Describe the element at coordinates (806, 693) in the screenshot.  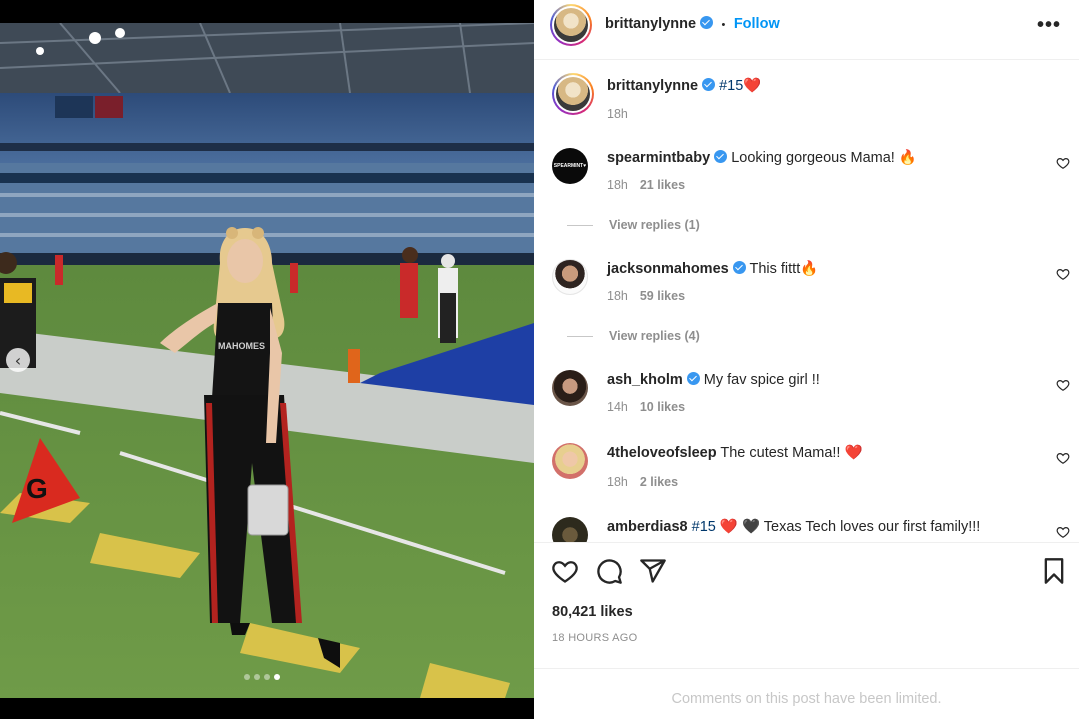
I see `comments-limited-notice: Comments on this post have been limited.` at that location.